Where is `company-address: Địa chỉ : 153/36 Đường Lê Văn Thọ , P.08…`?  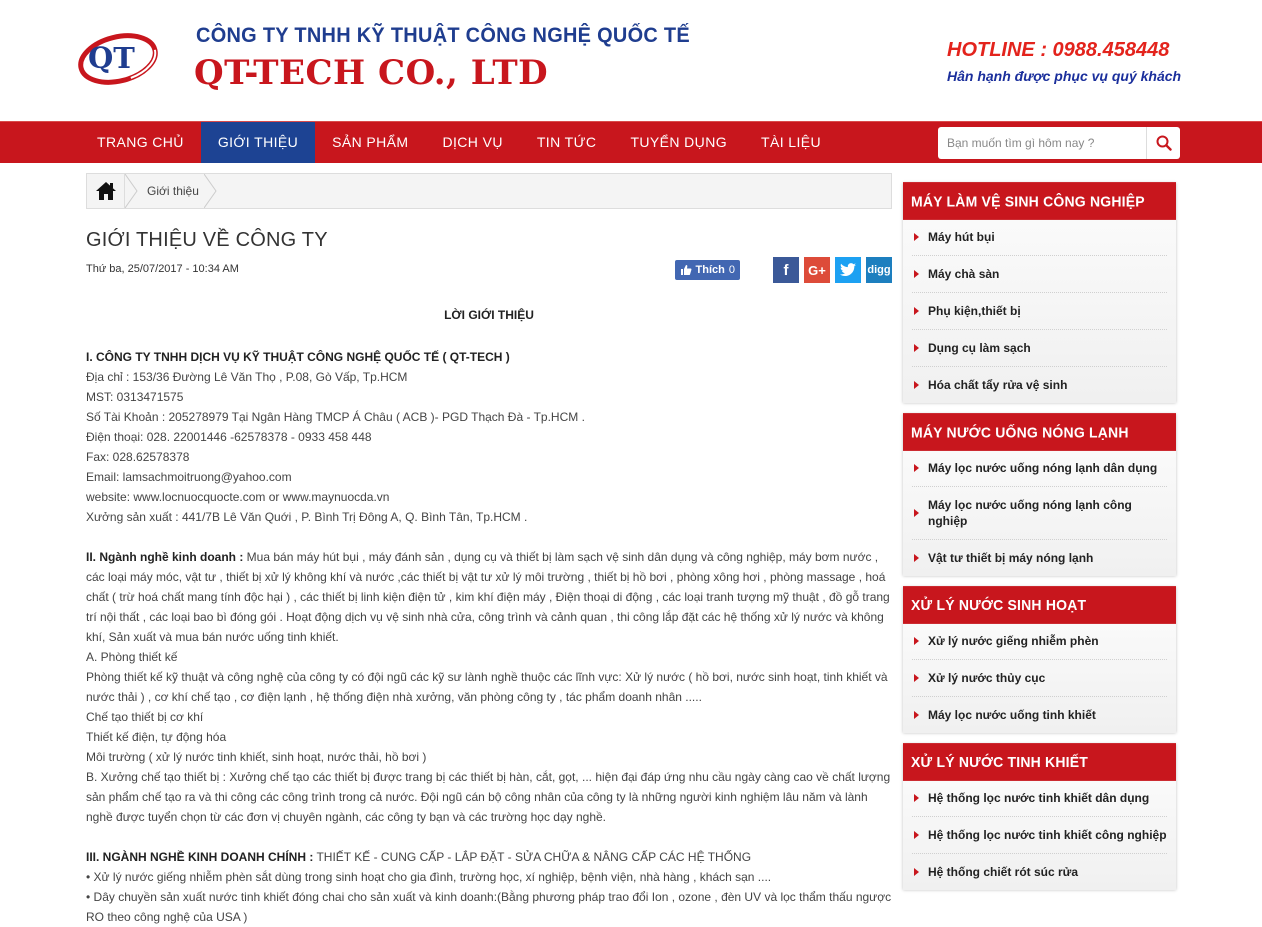 company-address: Địa chỉ : 153/36 Đường Lê Văn Thọ , P.08… is located at coordinates (247, 377).